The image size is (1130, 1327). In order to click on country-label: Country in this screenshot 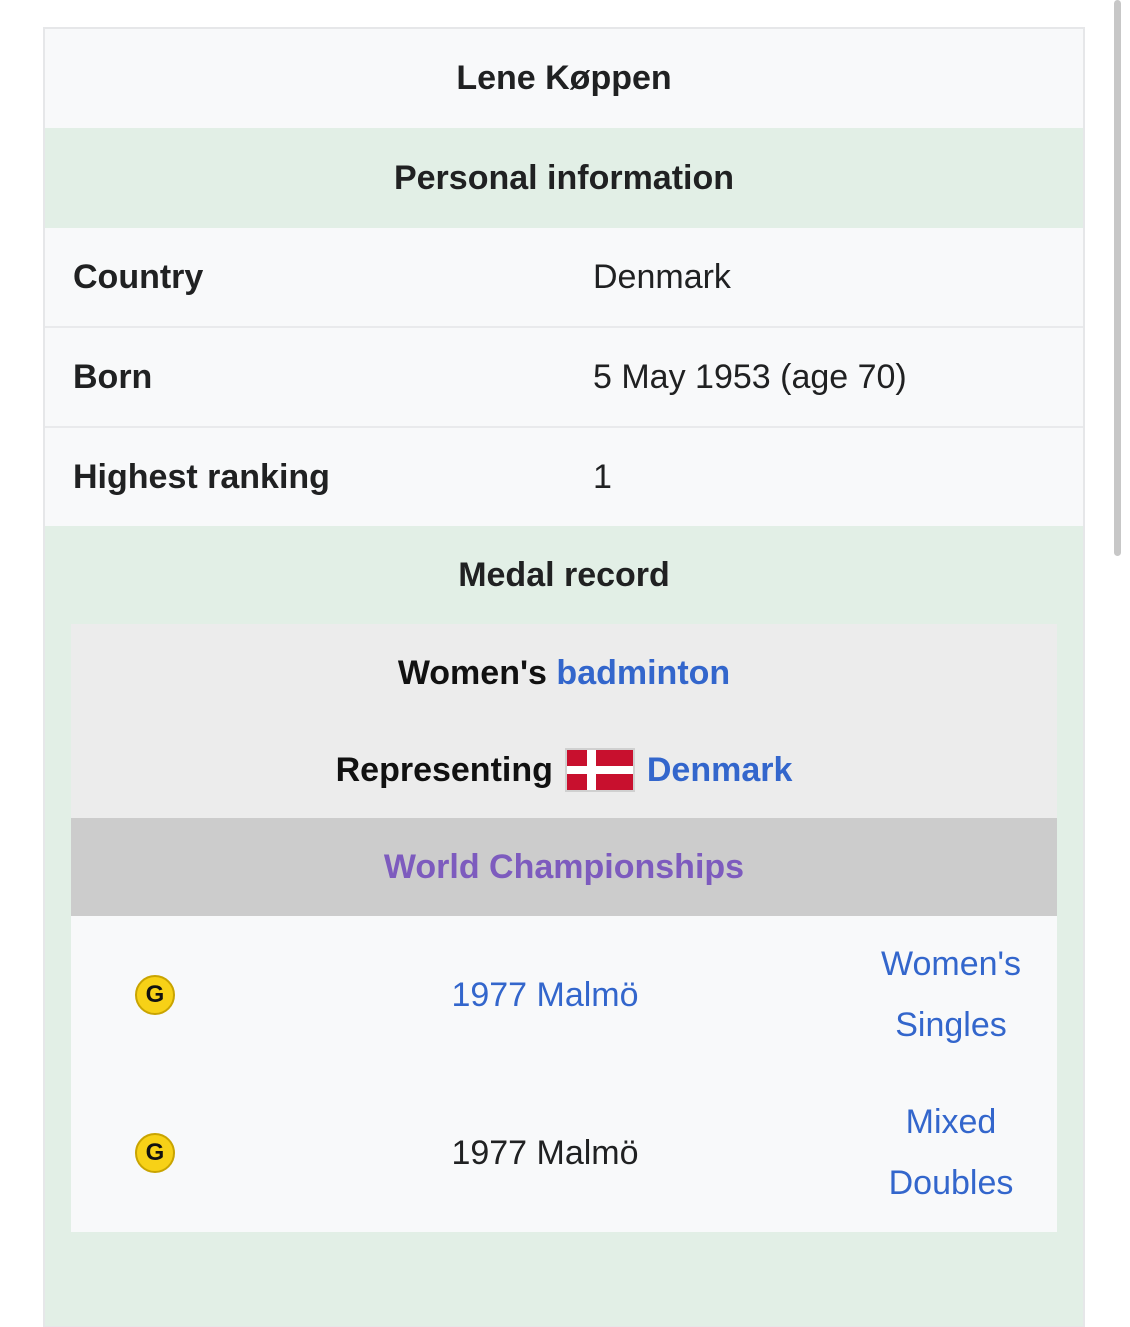, I will do `click(138, 276)`.